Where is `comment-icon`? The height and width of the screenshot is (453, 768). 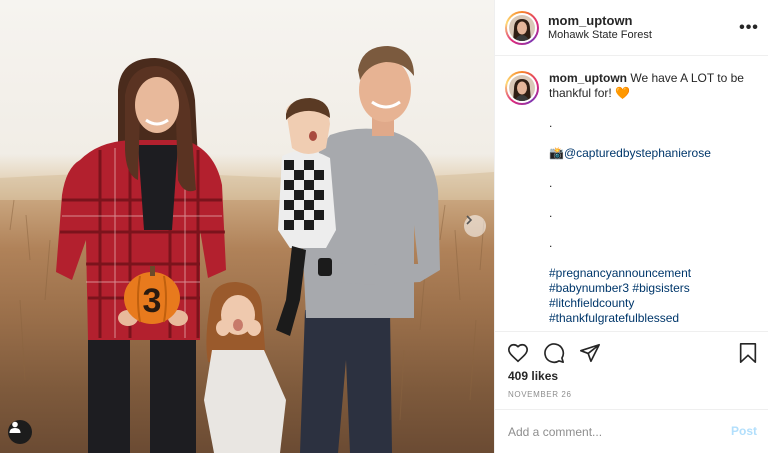
comment-icon is located at coordinates (554, 353).